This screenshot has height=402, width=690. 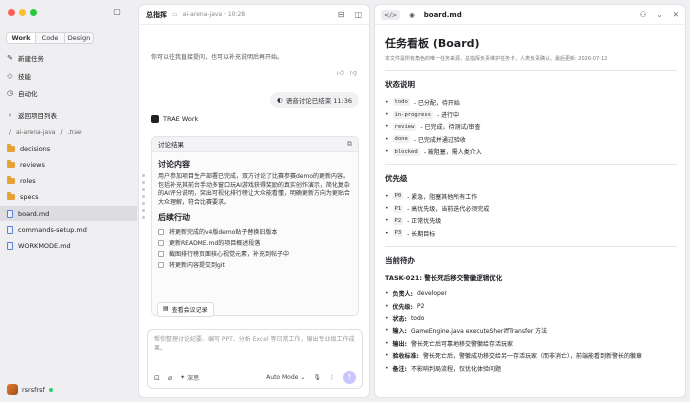 What do you see at coordinates (68, 196) in the screenshot?
I see `file-item-specs: specs` at bounding box center [68, 196].